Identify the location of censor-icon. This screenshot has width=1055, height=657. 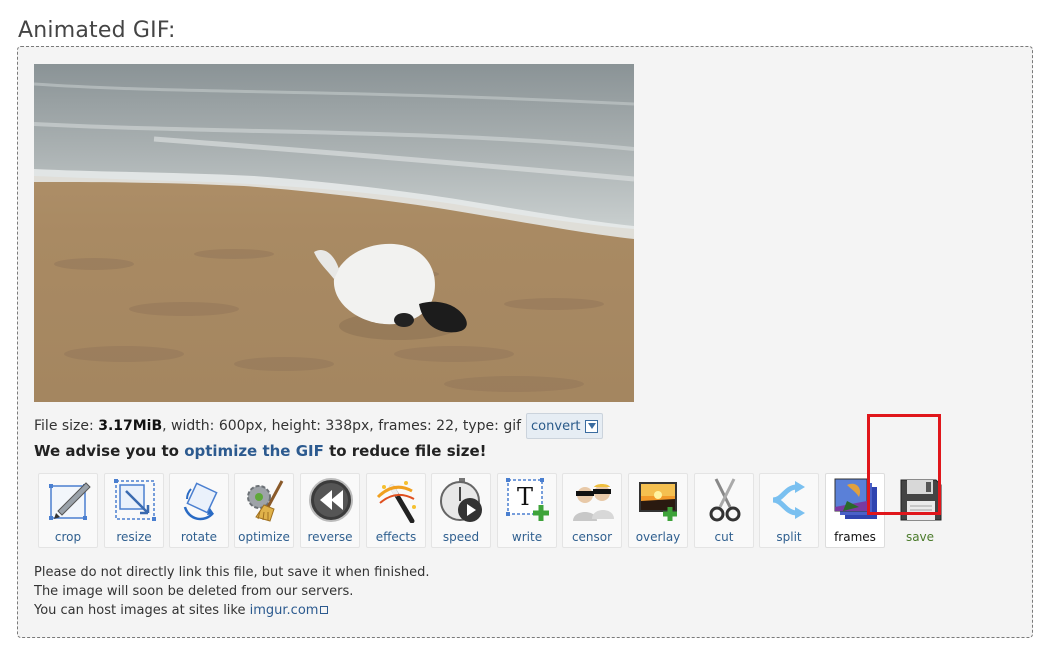
(593, 502).